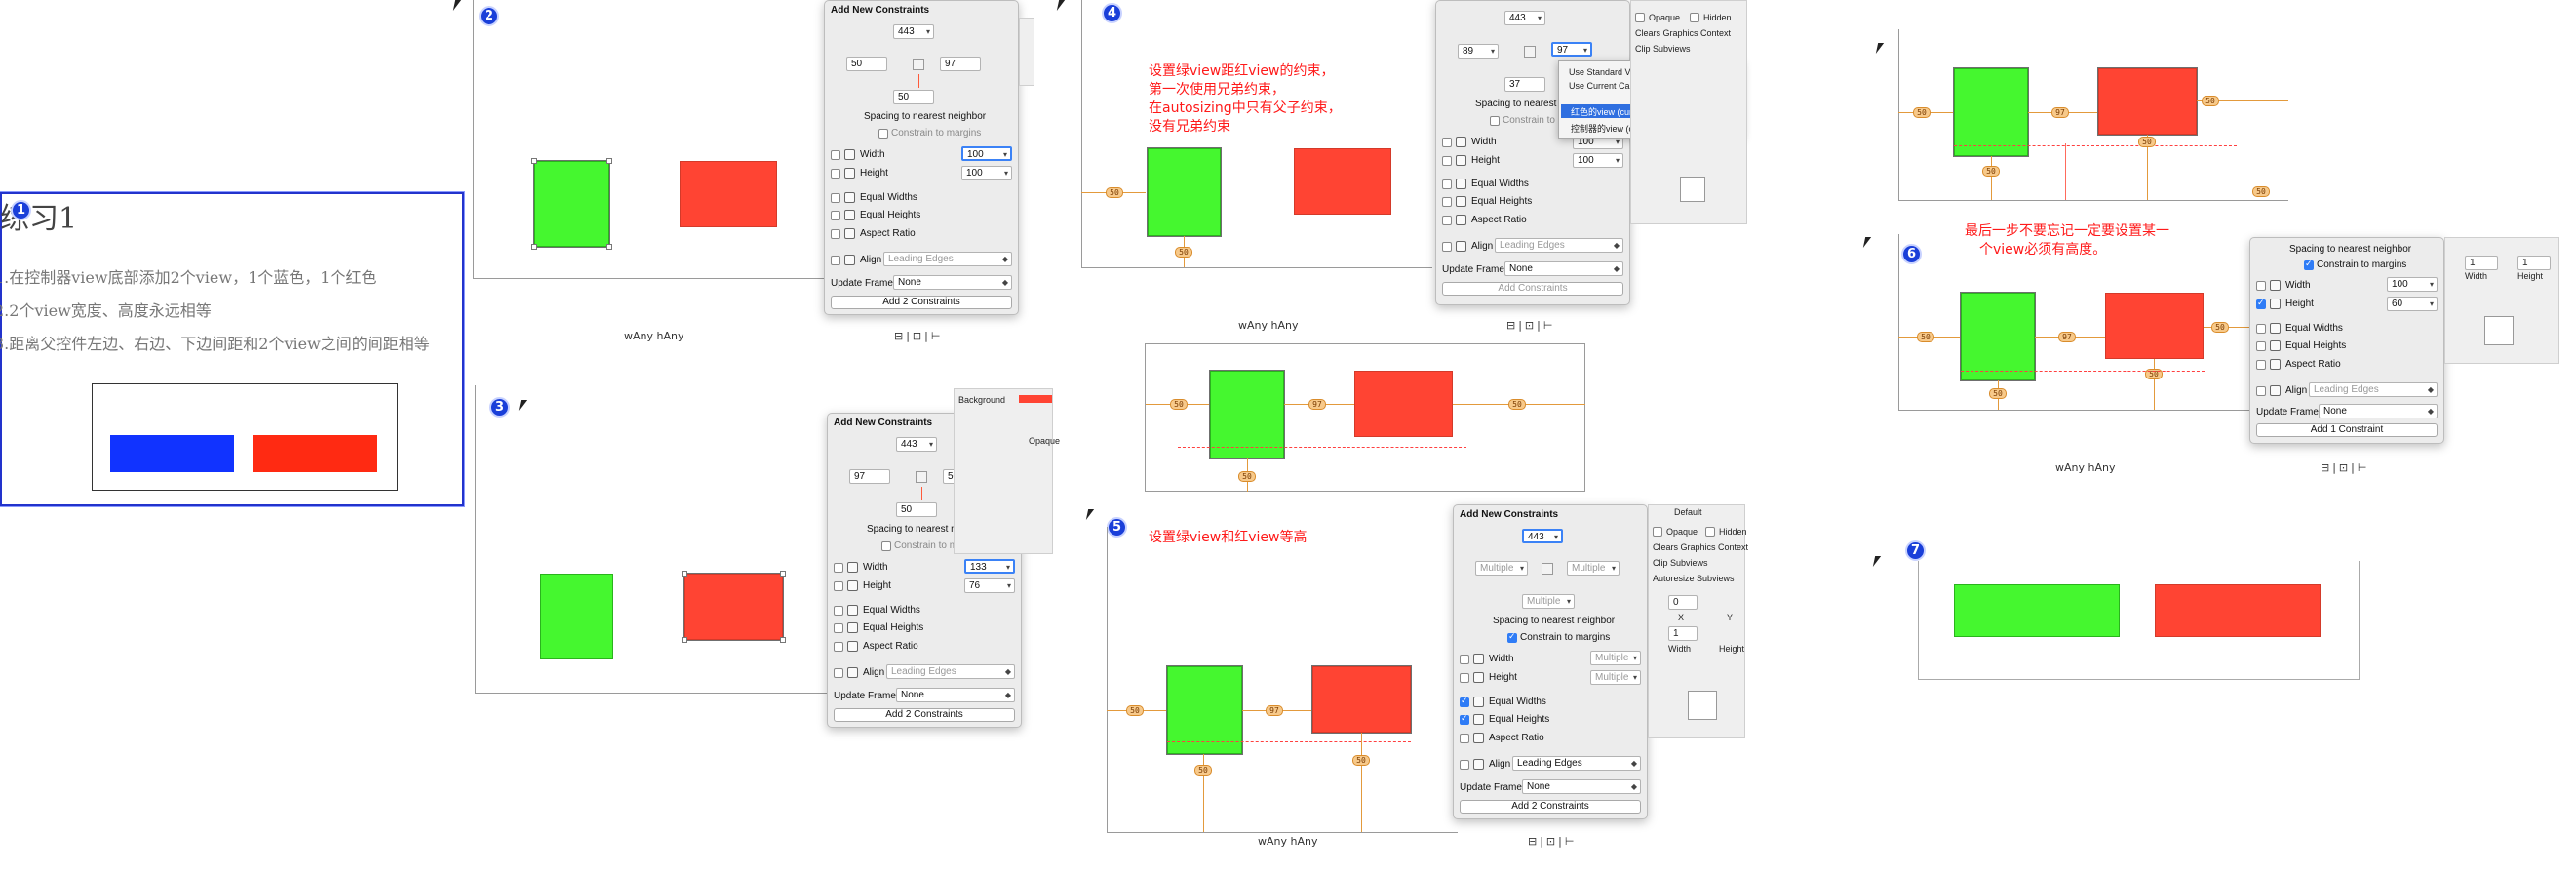 The width and height of the screenshot is (2576, 876). Describe the element at coordinates (2412, 304) in the screenshot. I see `height-field: 60 ▾` at that location.